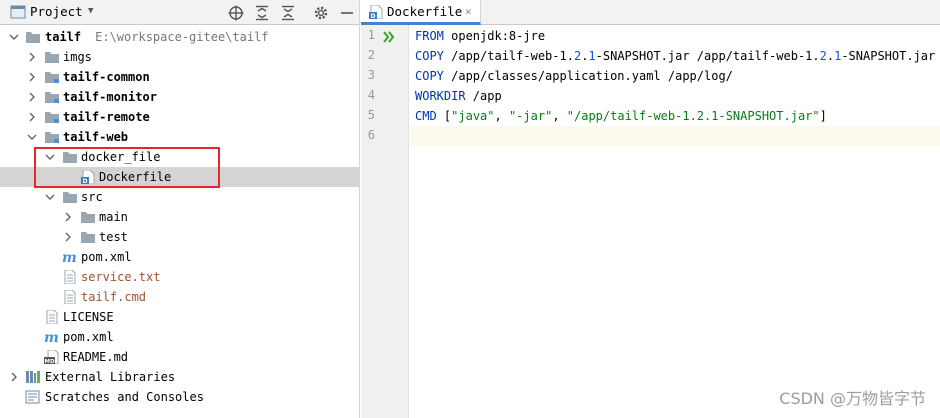 This screenshot has width=940, height=418. What do you see at coordinates (90, 11) in the screenshot?
I see `dropdown-icon: ▼` at bounding box center [90, 11].